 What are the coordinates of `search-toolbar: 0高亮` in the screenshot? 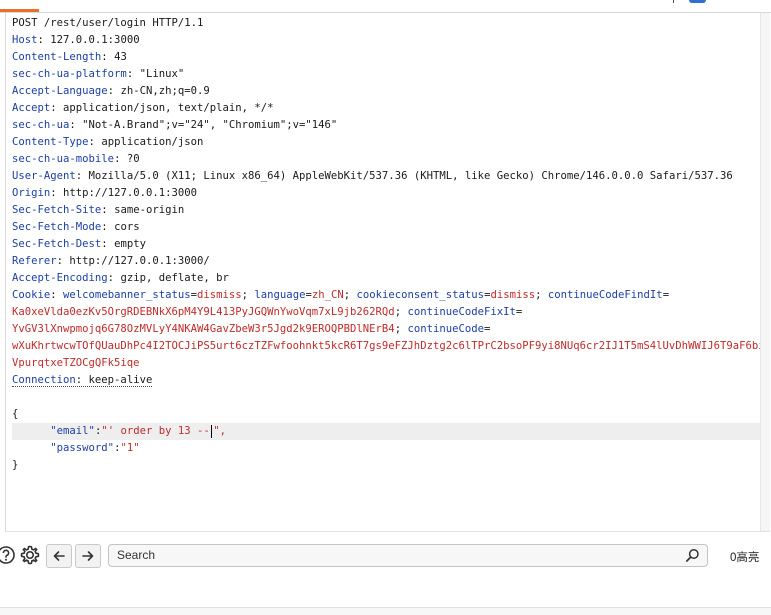 It's located at (385, 555).